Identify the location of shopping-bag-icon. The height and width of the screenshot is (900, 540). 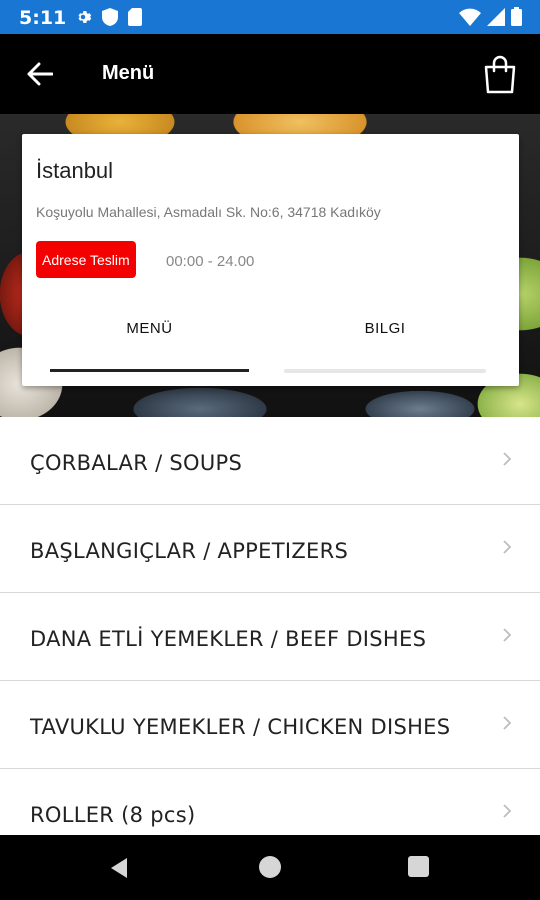
(500, 74).